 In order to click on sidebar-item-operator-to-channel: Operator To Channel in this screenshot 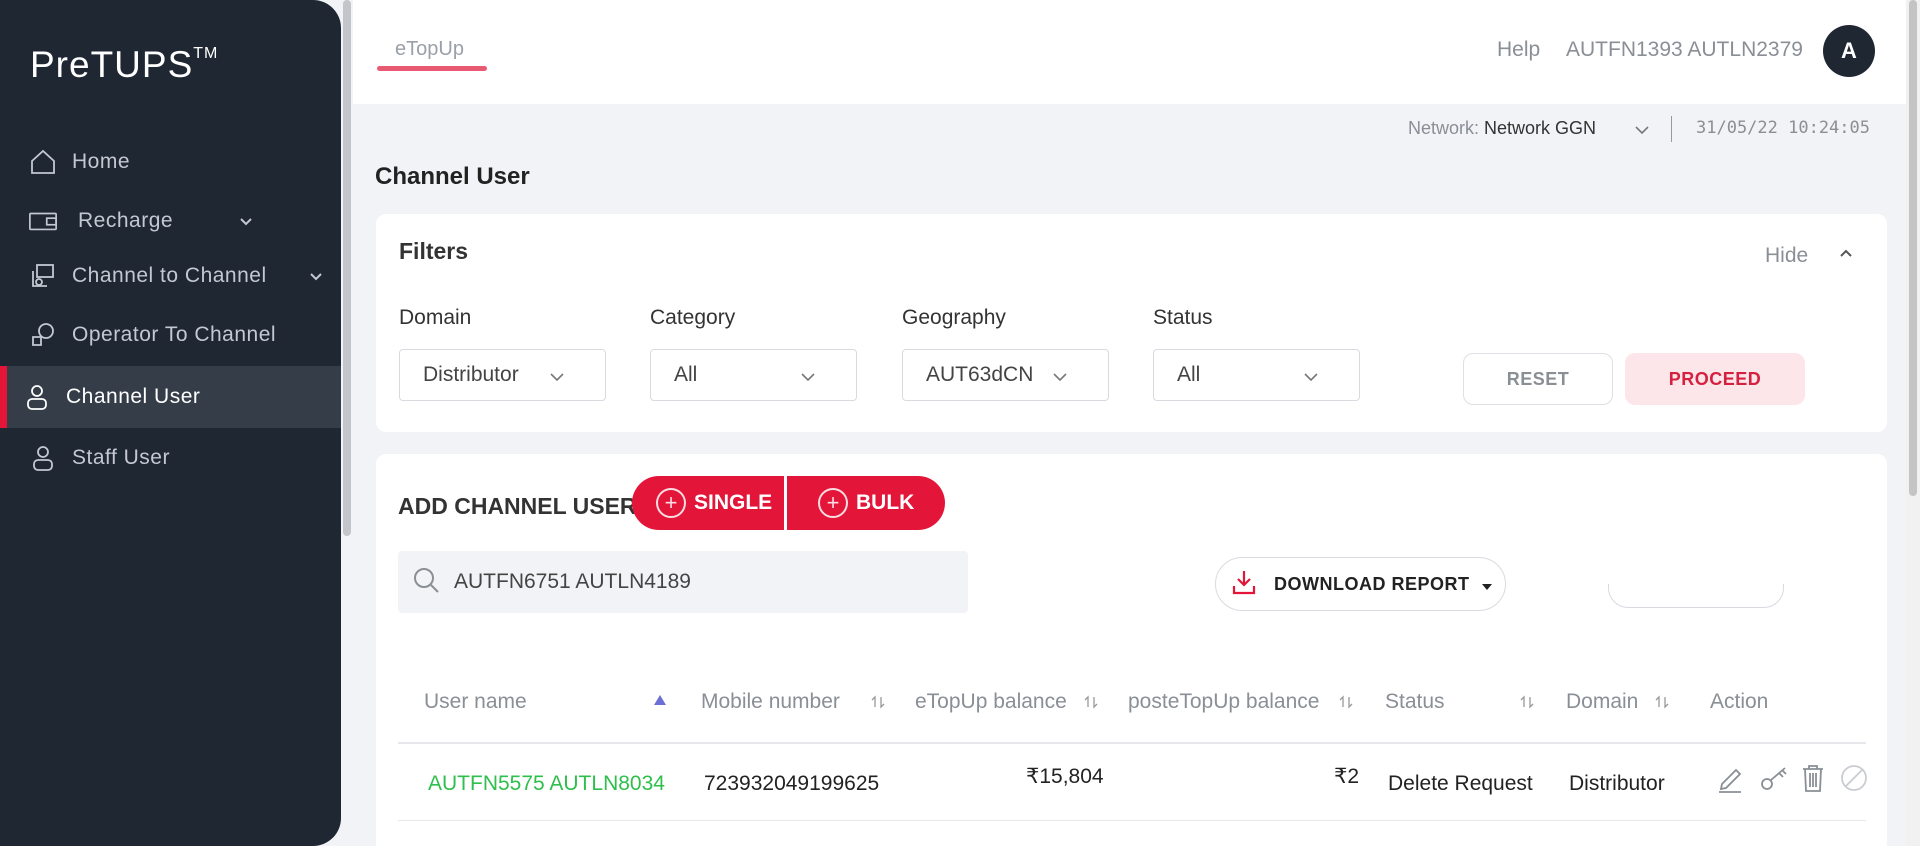, I will do `click(170, 335)`.